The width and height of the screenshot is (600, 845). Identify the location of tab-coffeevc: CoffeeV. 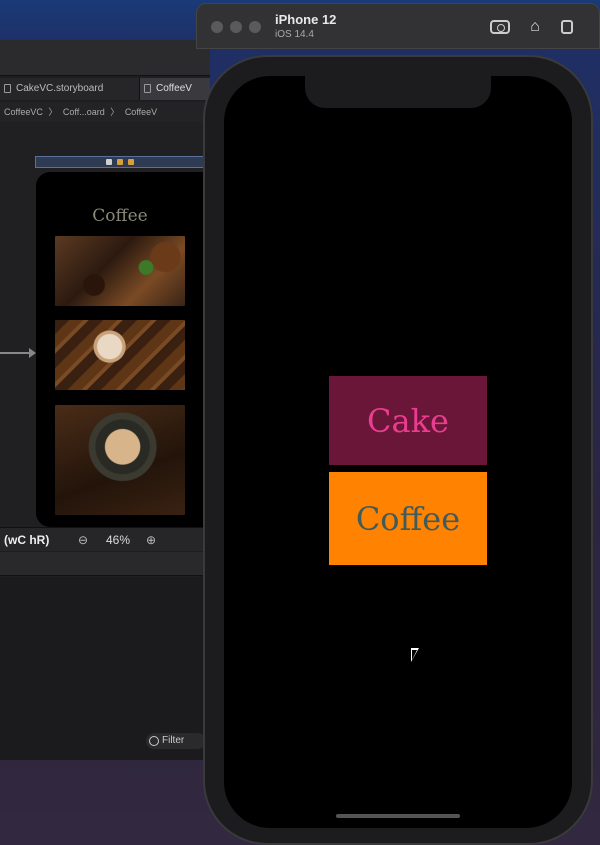
(175, 89).